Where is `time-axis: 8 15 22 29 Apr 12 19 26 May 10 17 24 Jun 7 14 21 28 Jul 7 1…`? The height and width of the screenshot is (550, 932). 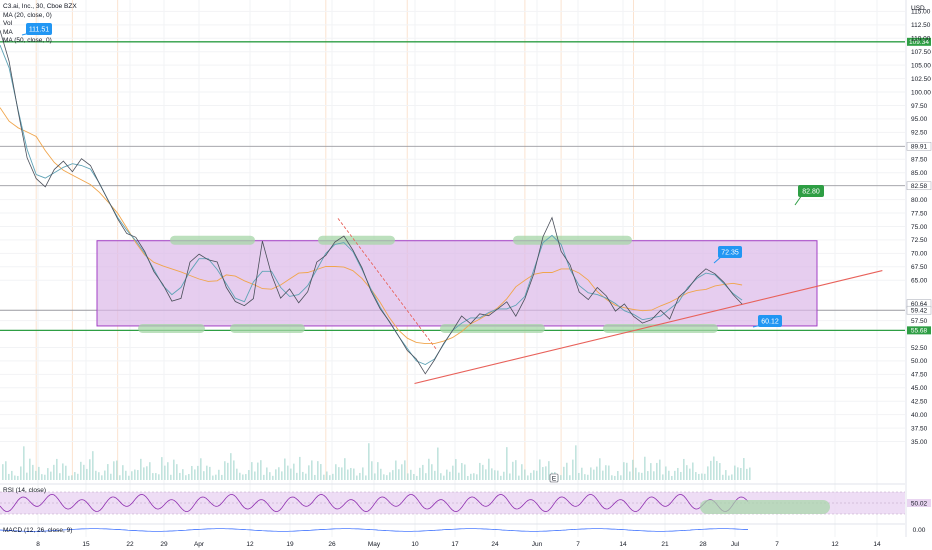
time-axis: 8 15 22 29 Apr 12 19 26 May 10 17 24 Jun 7 14 21 28 Jul 7 1… is located at coordinates (458, 544).